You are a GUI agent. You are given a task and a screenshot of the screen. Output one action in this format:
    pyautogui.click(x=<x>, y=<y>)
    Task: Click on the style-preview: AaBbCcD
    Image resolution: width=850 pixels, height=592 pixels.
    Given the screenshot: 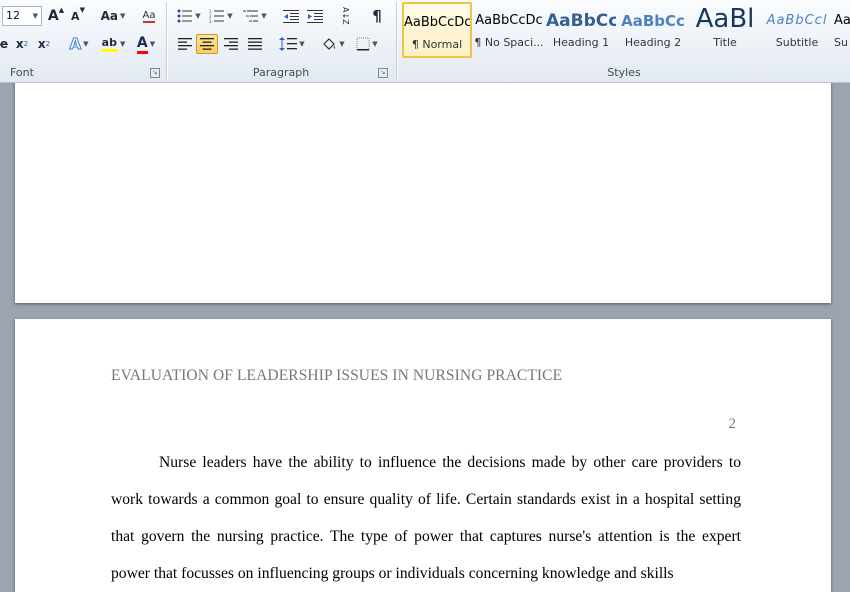 What is the action you would take?
    pyautogui.click(x=842, y=20)
    